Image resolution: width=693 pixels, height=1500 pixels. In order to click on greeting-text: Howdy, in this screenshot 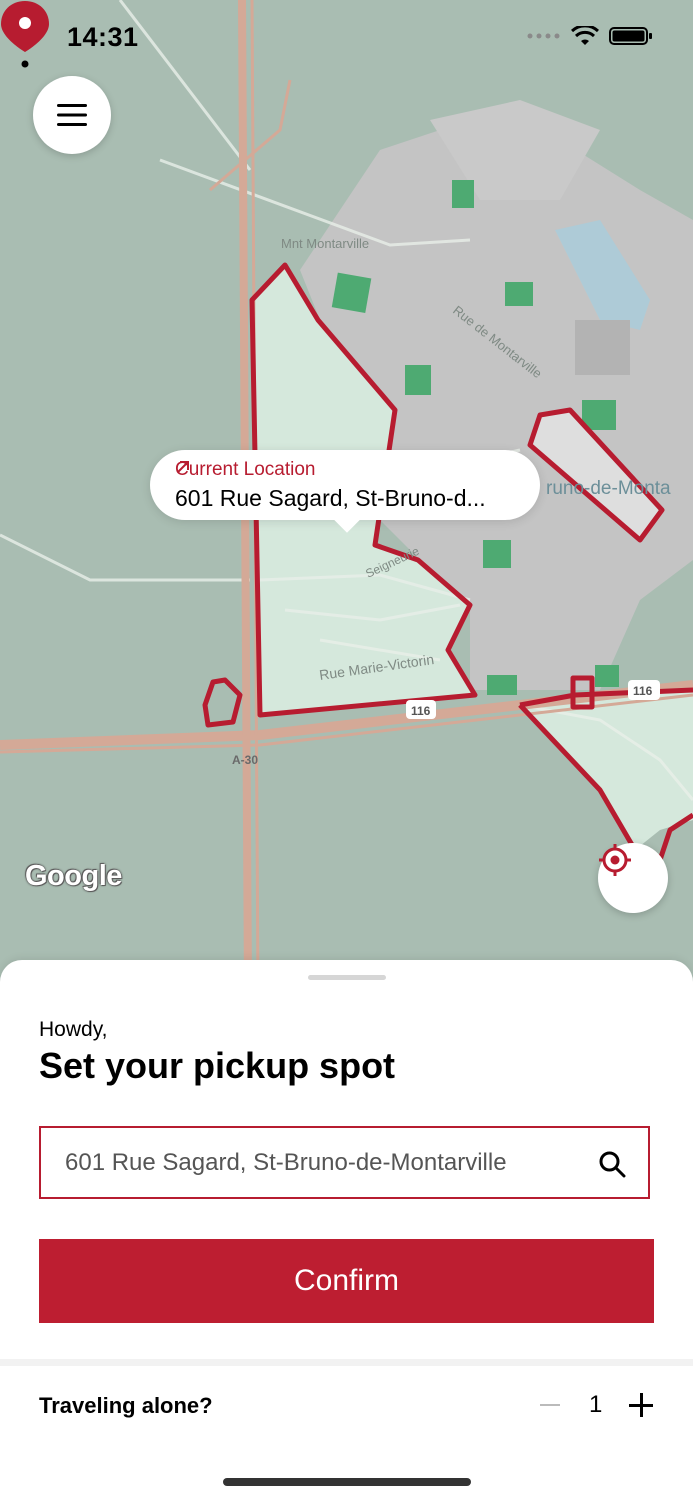, I will do `click(73, 1029)`.